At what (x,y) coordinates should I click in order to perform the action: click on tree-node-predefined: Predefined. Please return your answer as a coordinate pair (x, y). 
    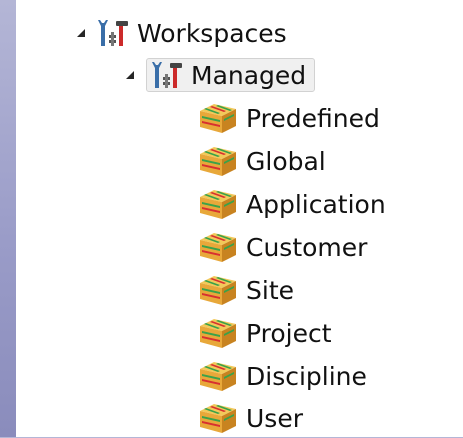
    Looking at the image, I should click on (288, 118).